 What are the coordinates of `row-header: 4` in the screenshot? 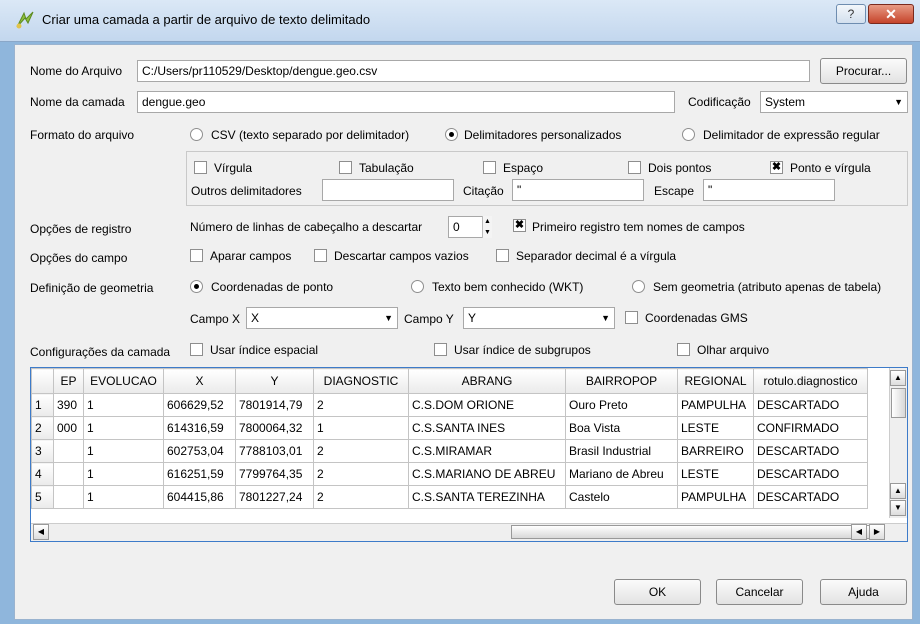 It's located at (42, 474).